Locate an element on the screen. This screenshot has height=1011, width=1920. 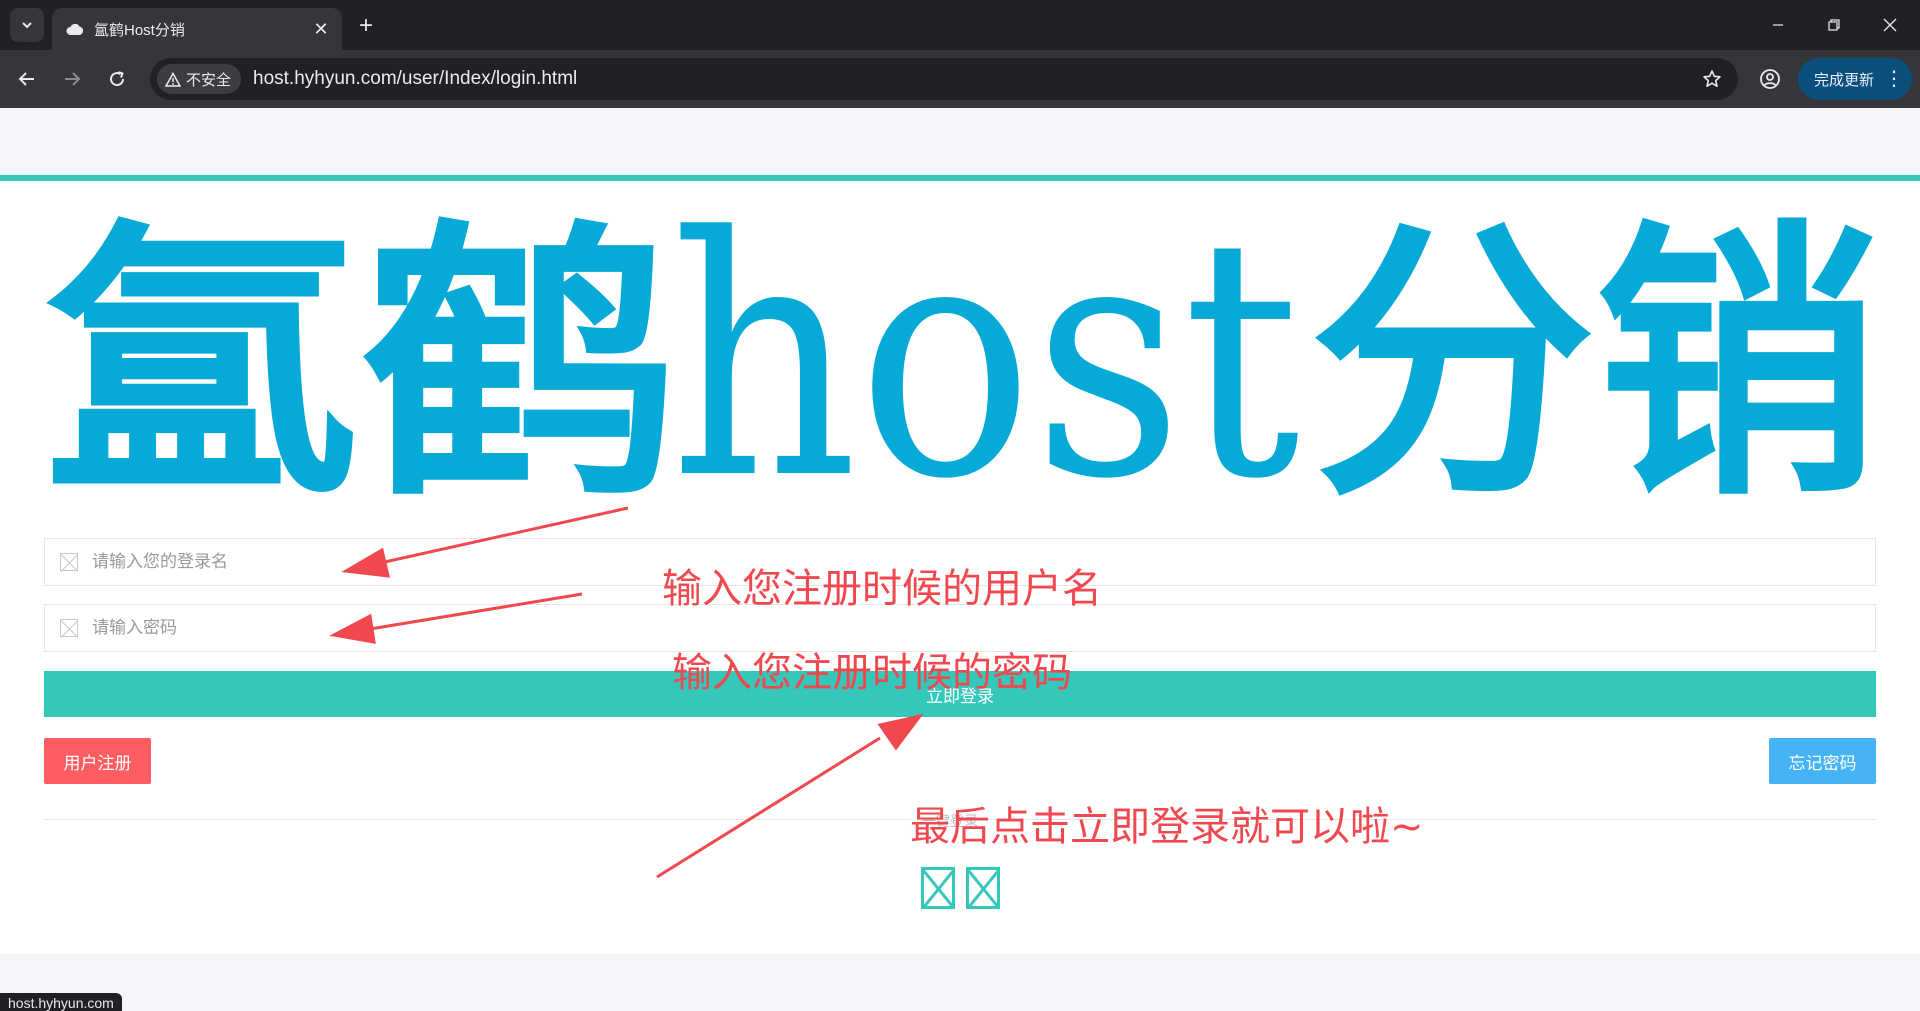
profile-icon is located at coordinates (1770, 79).